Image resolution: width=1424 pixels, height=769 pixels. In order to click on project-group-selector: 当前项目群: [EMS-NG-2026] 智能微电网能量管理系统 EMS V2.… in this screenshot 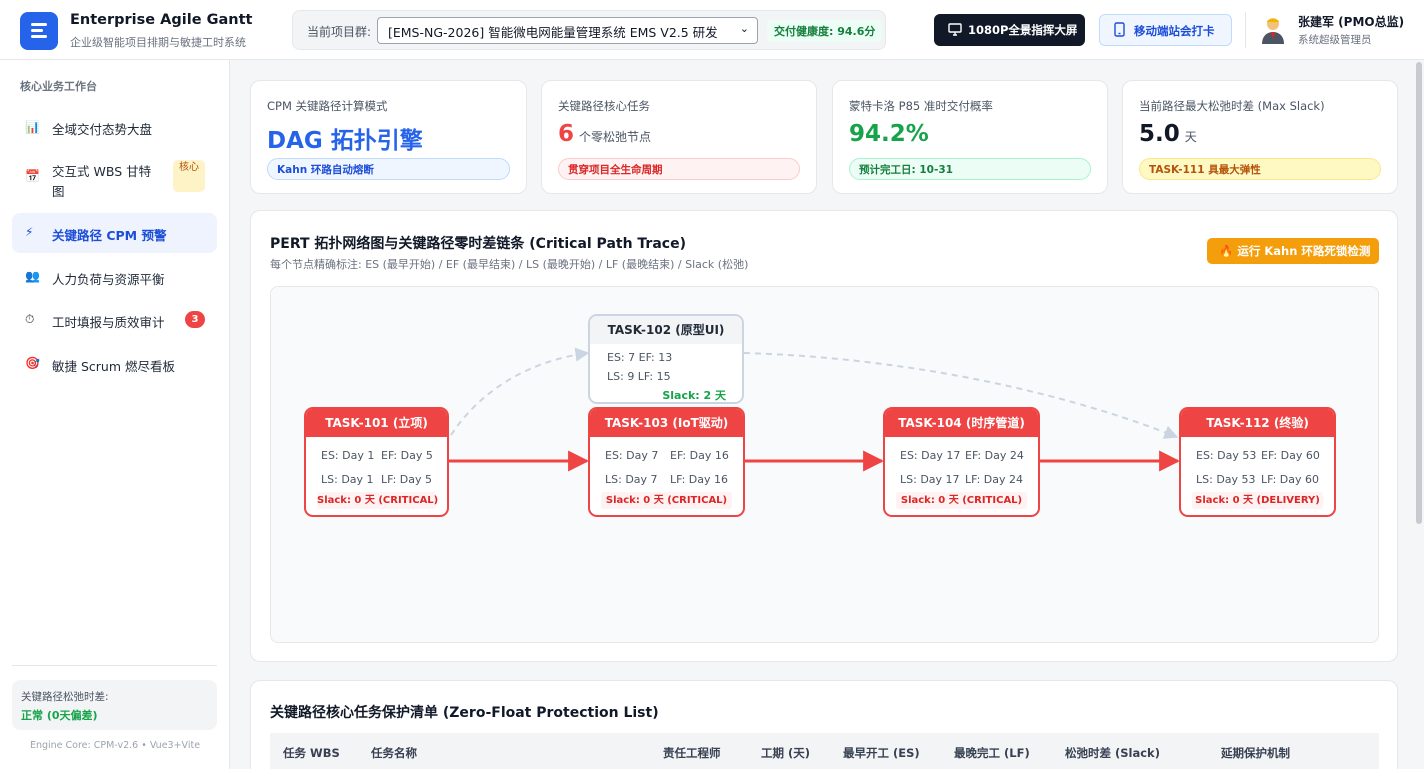, I will do `click(589, 30)`.